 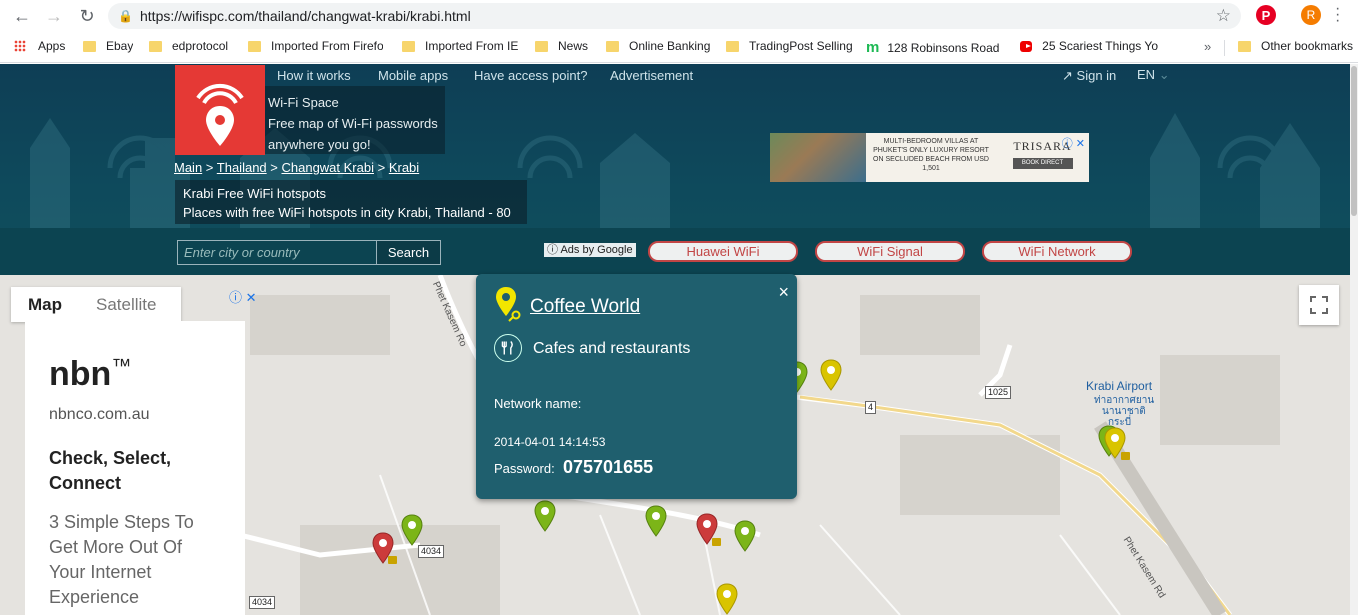 I want to click on page-scrollbar, so click(x=1354, y=339).